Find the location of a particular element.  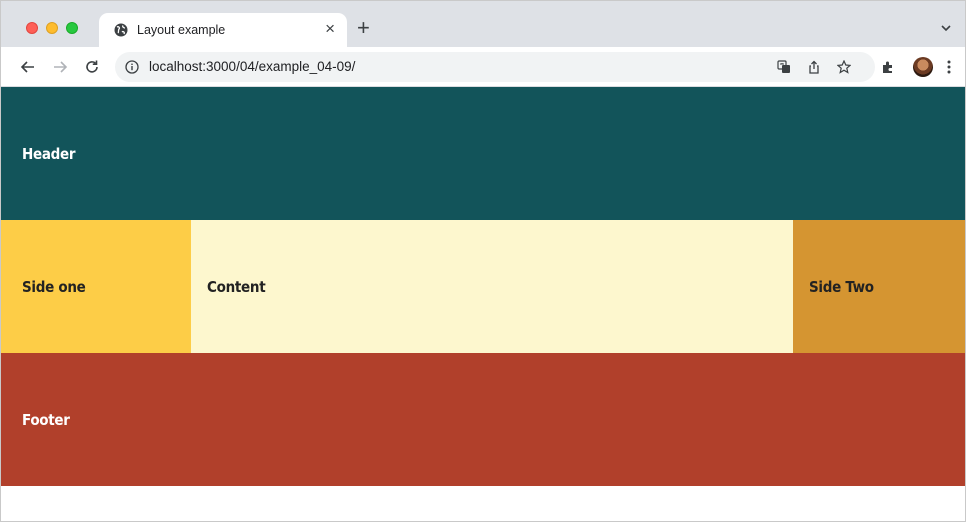

reload-icon is located at coordinates (92, 67).